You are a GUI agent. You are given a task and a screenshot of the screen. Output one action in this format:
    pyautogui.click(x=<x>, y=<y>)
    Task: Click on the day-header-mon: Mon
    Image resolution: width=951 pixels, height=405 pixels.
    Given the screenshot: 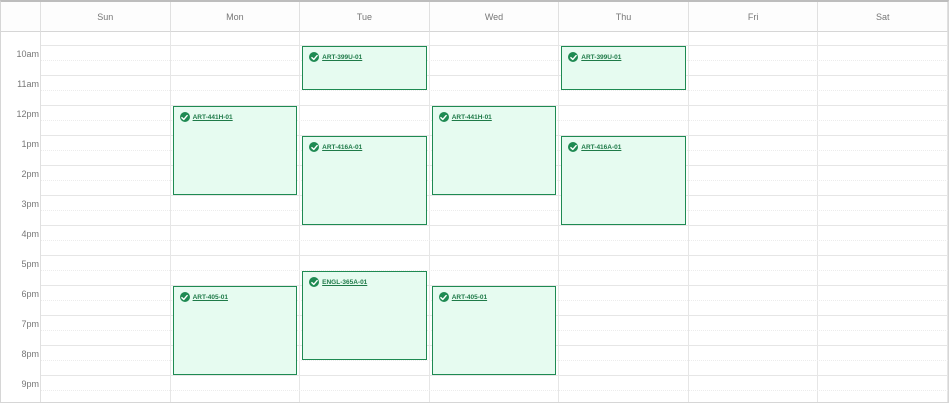 What is the action you would take?
    pyautogui.click(x=235, y=17)
    